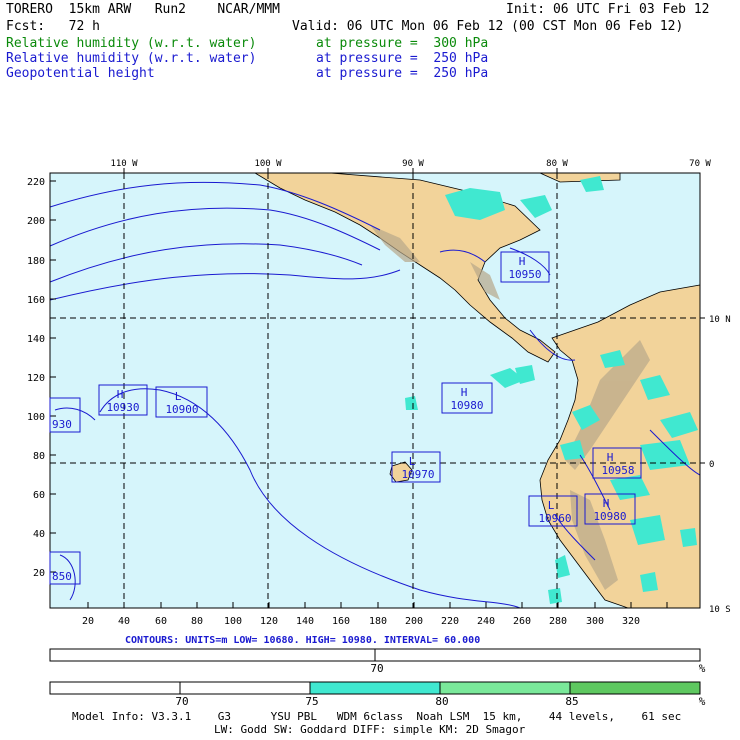  I want to click on center-3-type: L, so click(178, 396).